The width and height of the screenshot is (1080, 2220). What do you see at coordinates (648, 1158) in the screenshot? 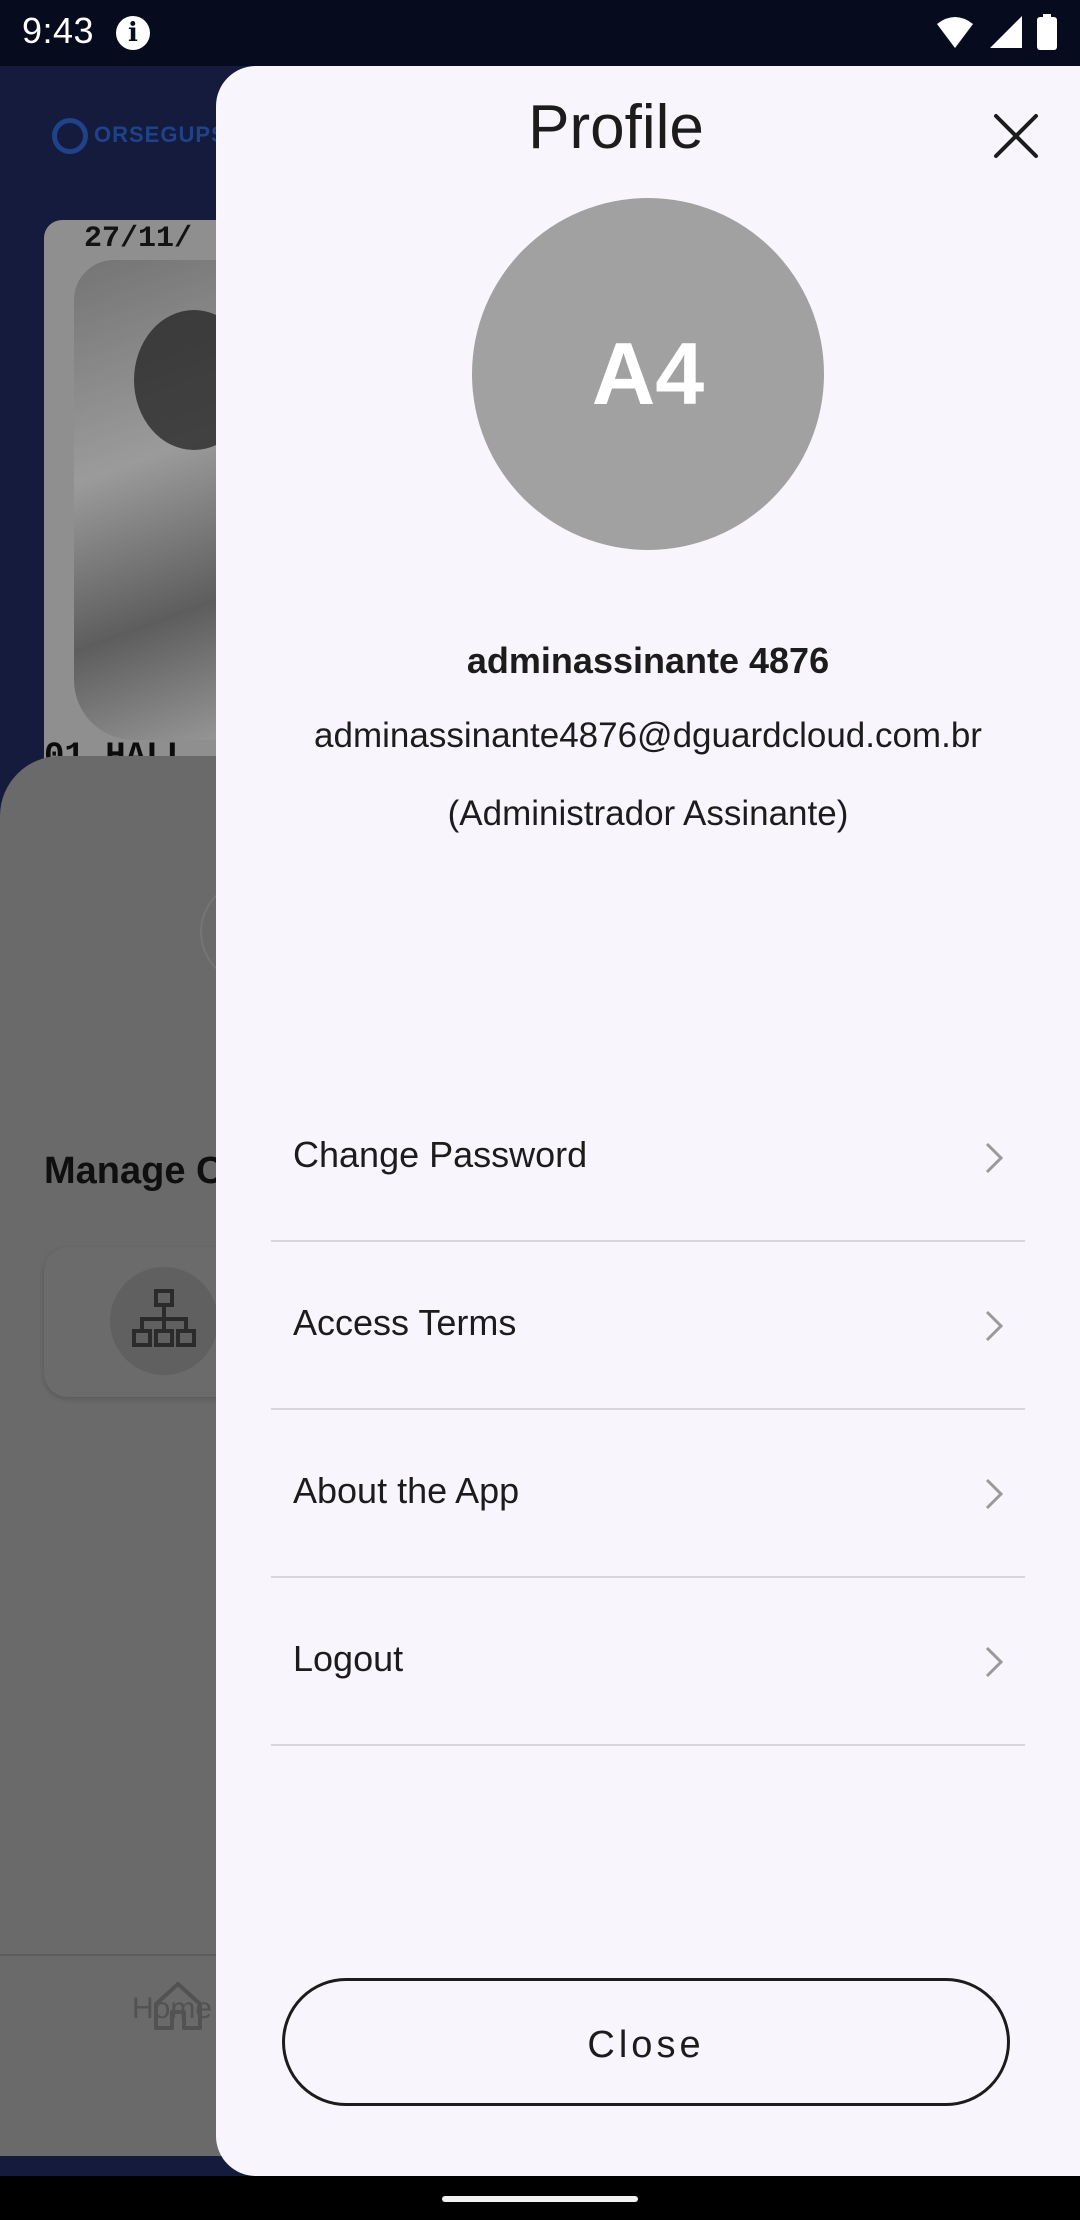
I see `menu-item-change-password: Change Password` at bounding box center [648, 1158].